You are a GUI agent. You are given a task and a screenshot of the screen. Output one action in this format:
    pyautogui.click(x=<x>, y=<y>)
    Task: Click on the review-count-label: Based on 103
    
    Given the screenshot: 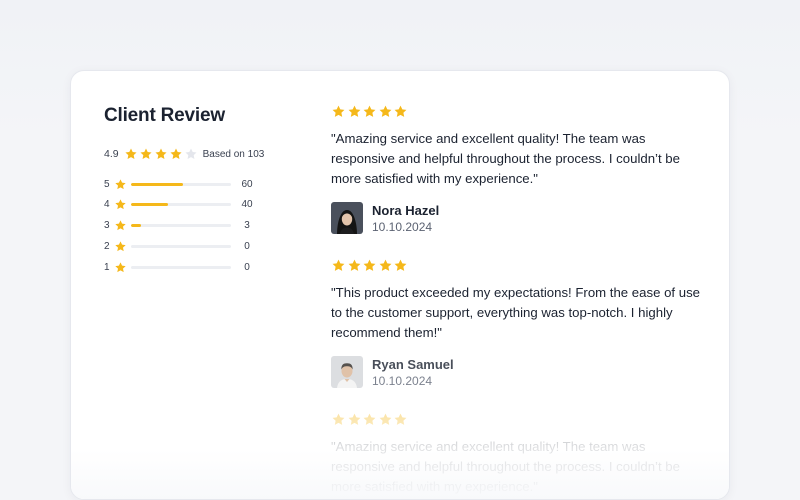 What is the action you would take?
    pyautogui.click(x=233, y=154)
    